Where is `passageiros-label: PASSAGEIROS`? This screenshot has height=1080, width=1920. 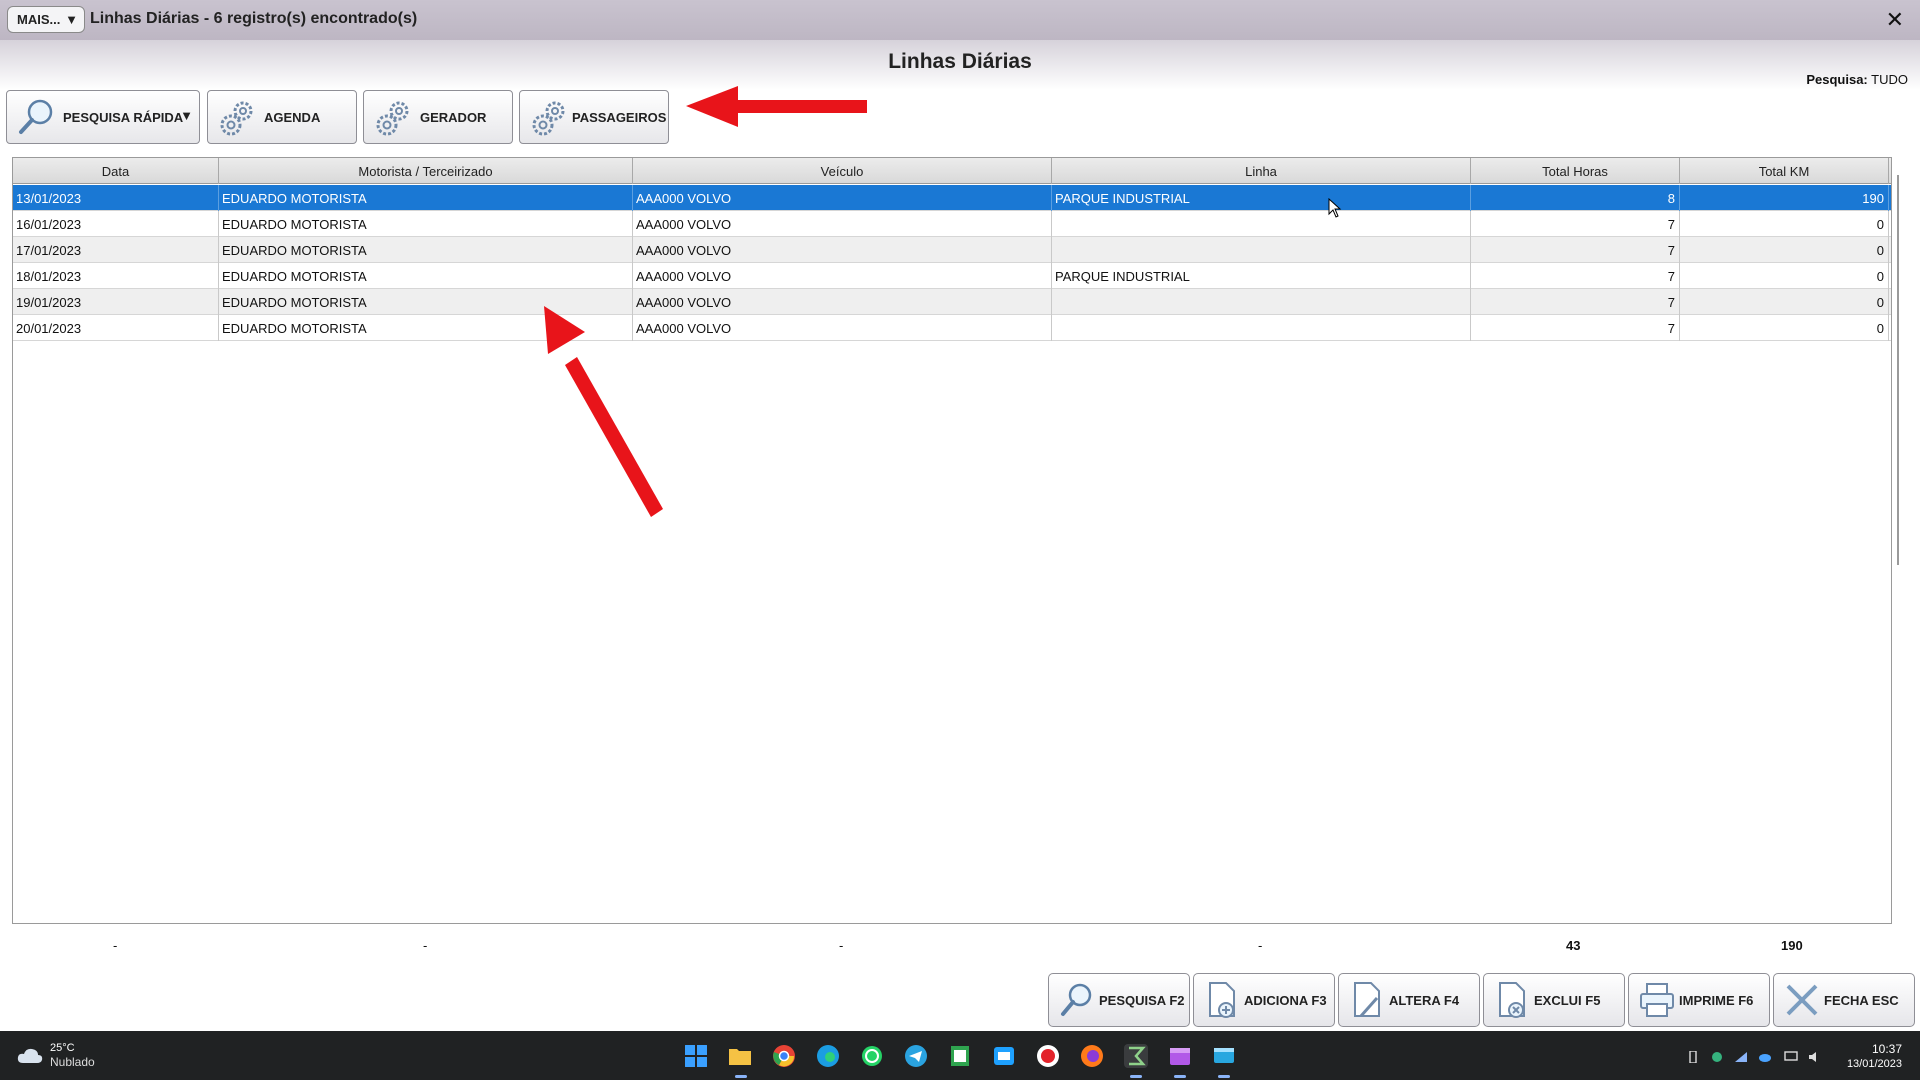 passageiros-label: PASSAGEIROS is located at coordinates (619, 117).